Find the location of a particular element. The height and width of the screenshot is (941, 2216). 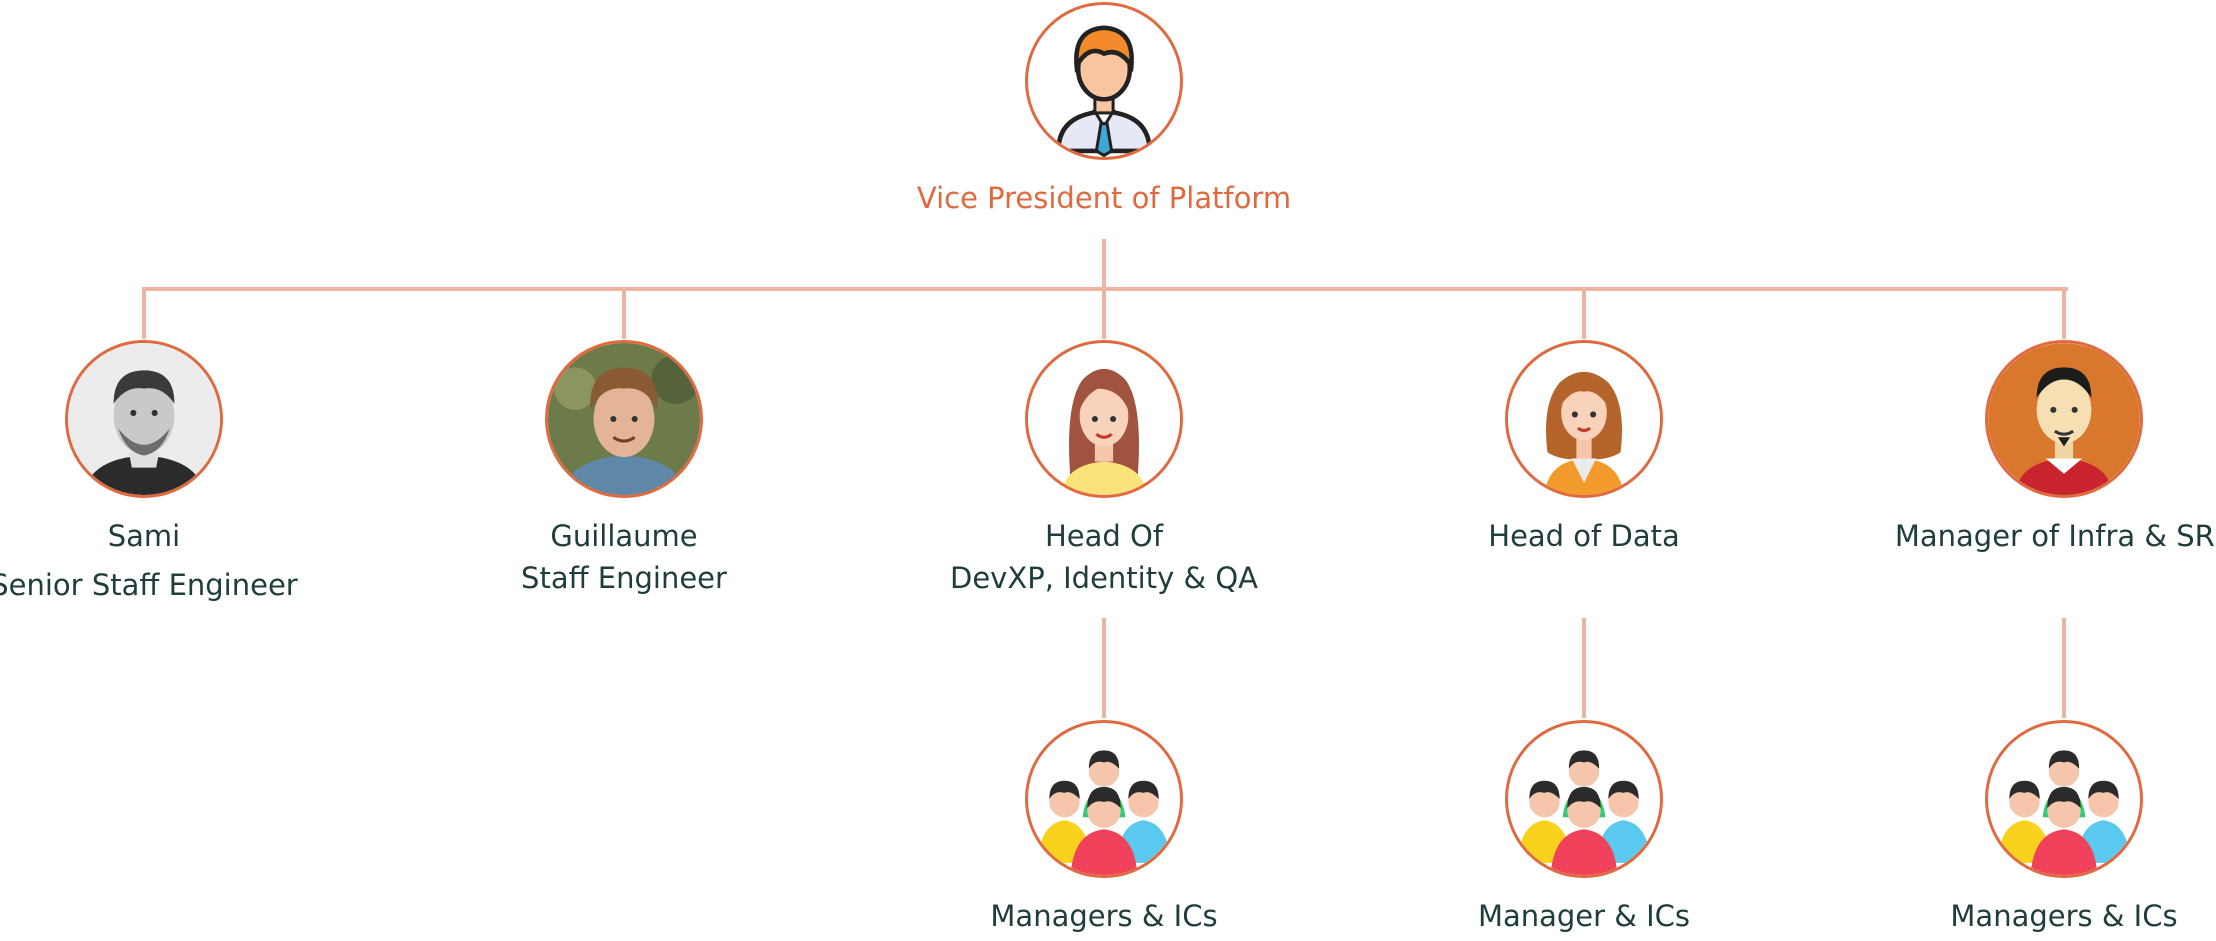

devxp-team-label: Managers & ICs is located at coordinates (1104, 916).